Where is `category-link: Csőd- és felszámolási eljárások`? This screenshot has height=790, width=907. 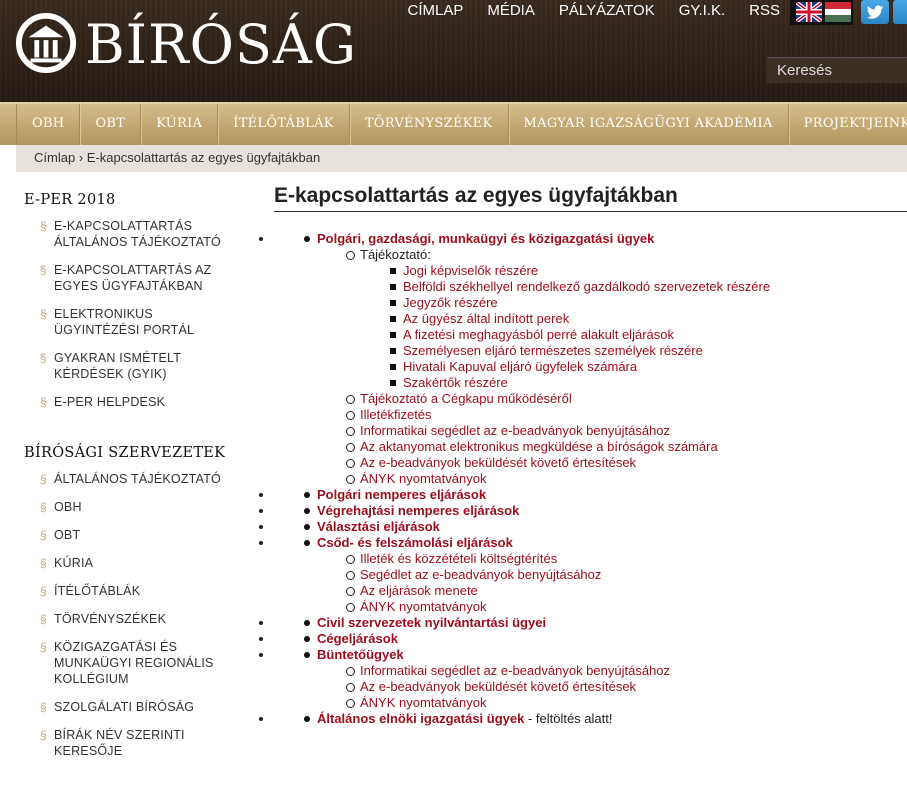 category-link: Csőd- és felszámolási eljárások is located at coordinates (415, 542).